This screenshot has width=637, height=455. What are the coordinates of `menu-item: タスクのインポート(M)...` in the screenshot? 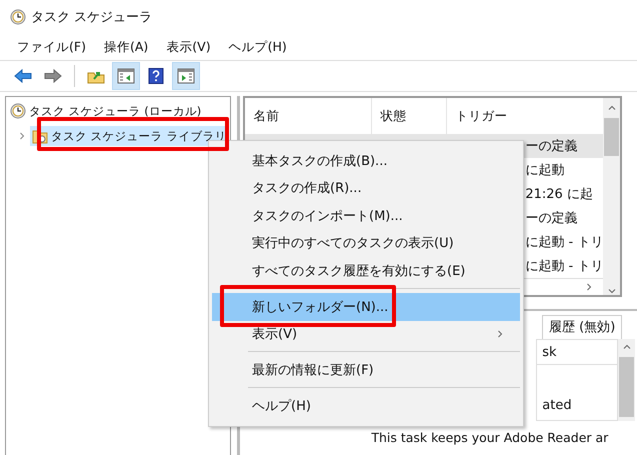 It's located at (366, 216).